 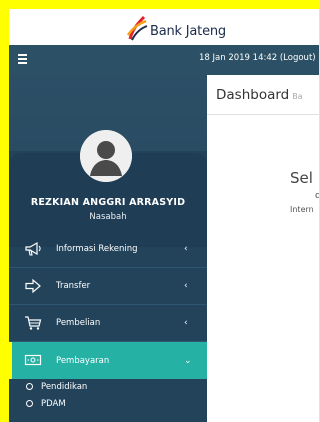 I want to click on bank-jateng-logo-icon, so click(x=137, y=28).